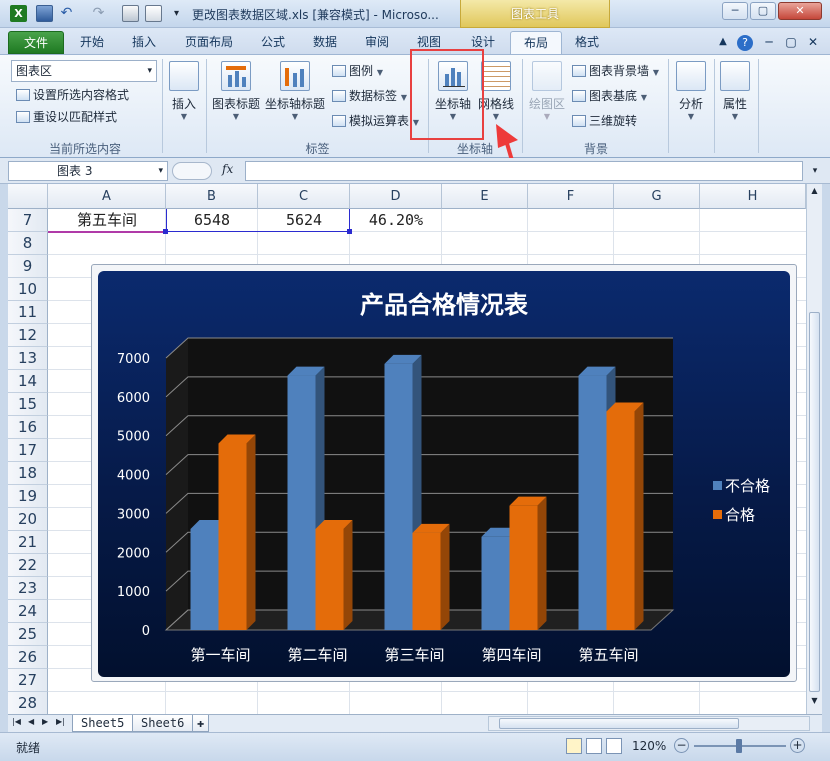 This screenshot has width=830, height=761. I want to click on redo-icon: ↷, so click(98, 13).